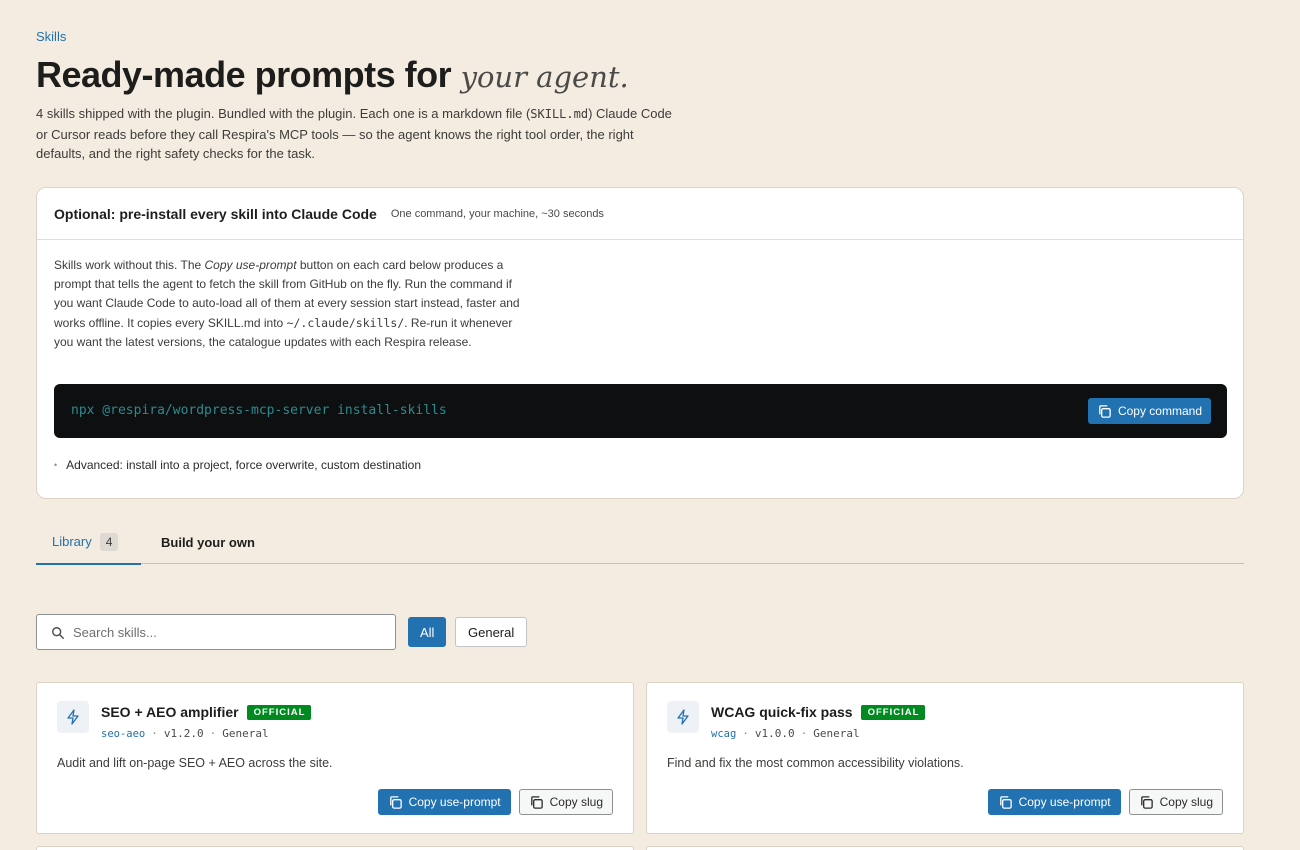  What do you see at coordinates (129, 265) in the screenshot?
I see `install-desc-part1: Skills work without this. The` at bounding box center [129, 265].